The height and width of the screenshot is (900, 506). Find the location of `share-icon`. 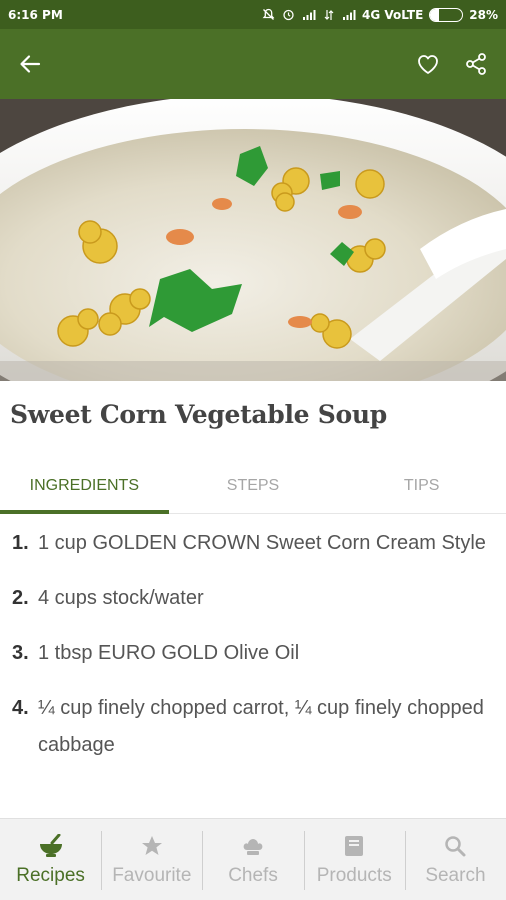

share-icon is located at coordinates (476, 64).